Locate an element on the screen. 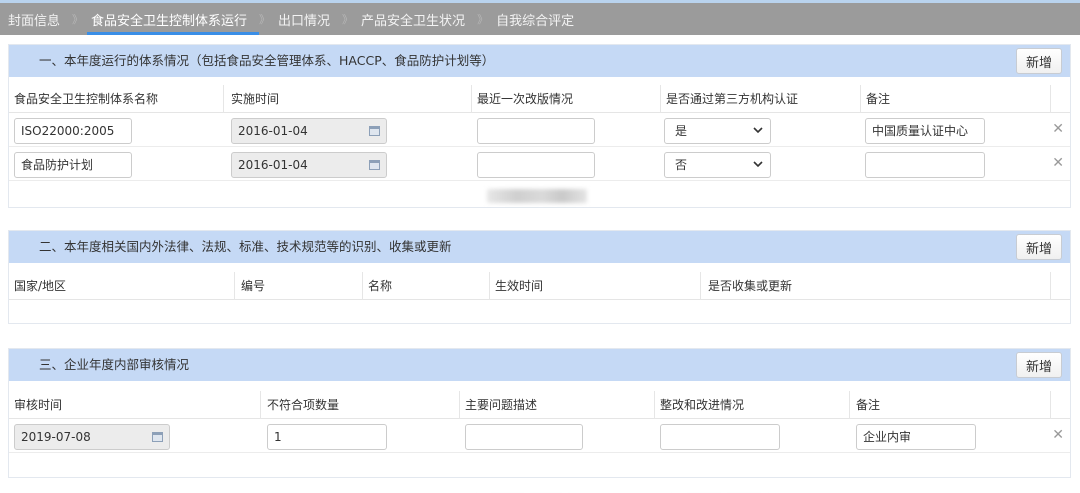  table-header: 国家/地区 编号 名称 生效时间 是否收集或更新 is located at coordinates (539, 286).